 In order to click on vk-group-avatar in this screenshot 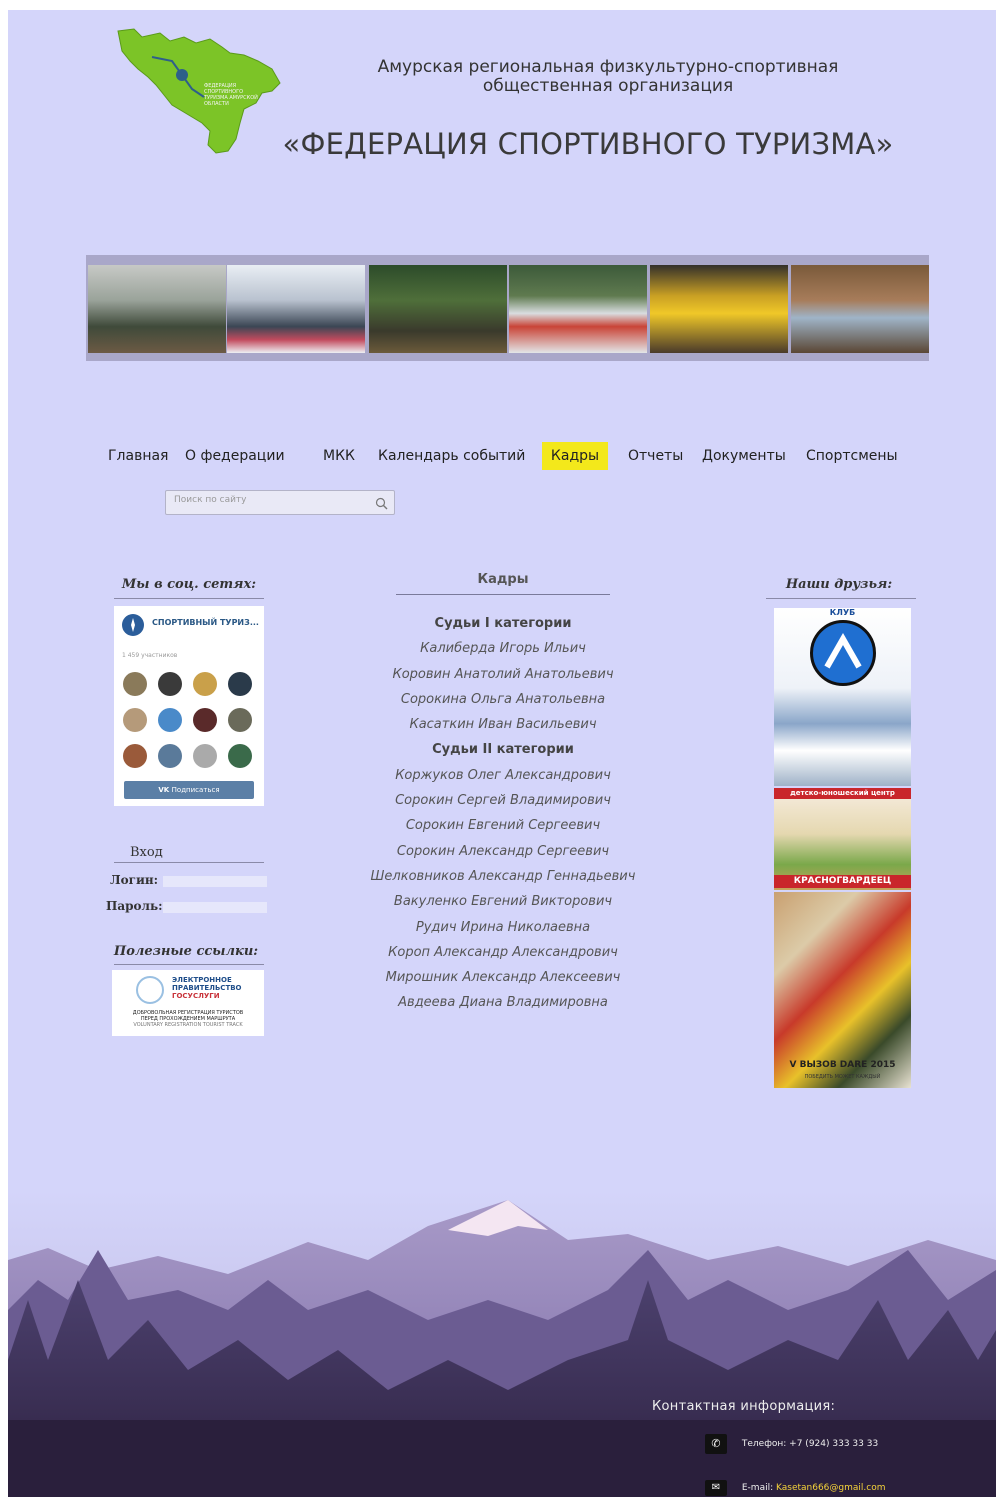, I will do `click(133, 625)`.